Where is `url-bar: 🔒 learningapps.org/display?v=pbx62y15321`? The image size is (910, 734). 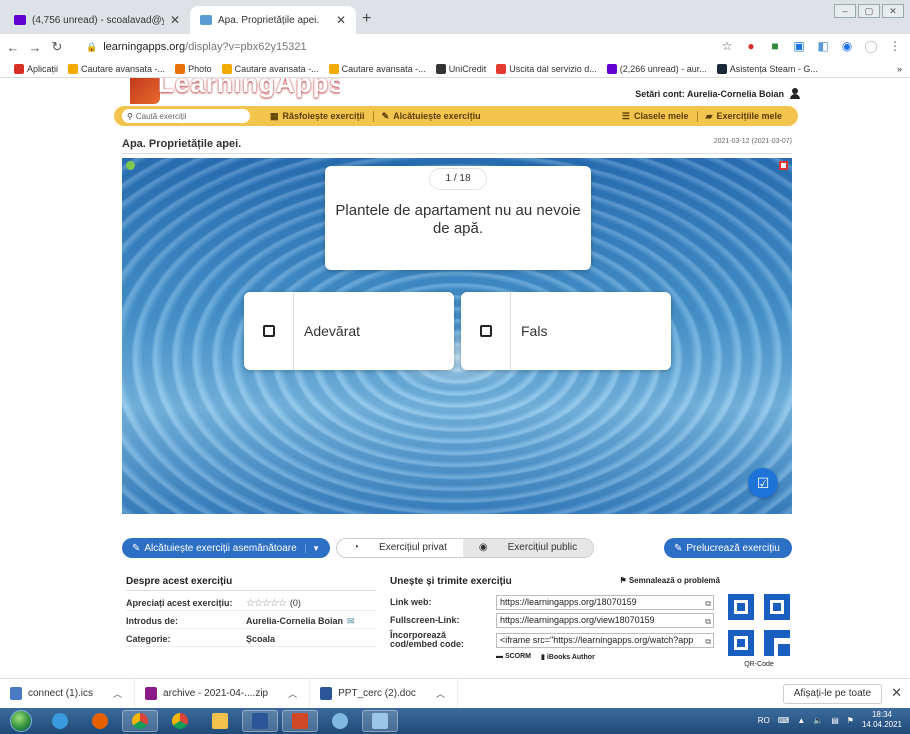
url-bar: 🔒 learningapps.org/display?v=pbx62y15321 is located at coordinates (406, 47).